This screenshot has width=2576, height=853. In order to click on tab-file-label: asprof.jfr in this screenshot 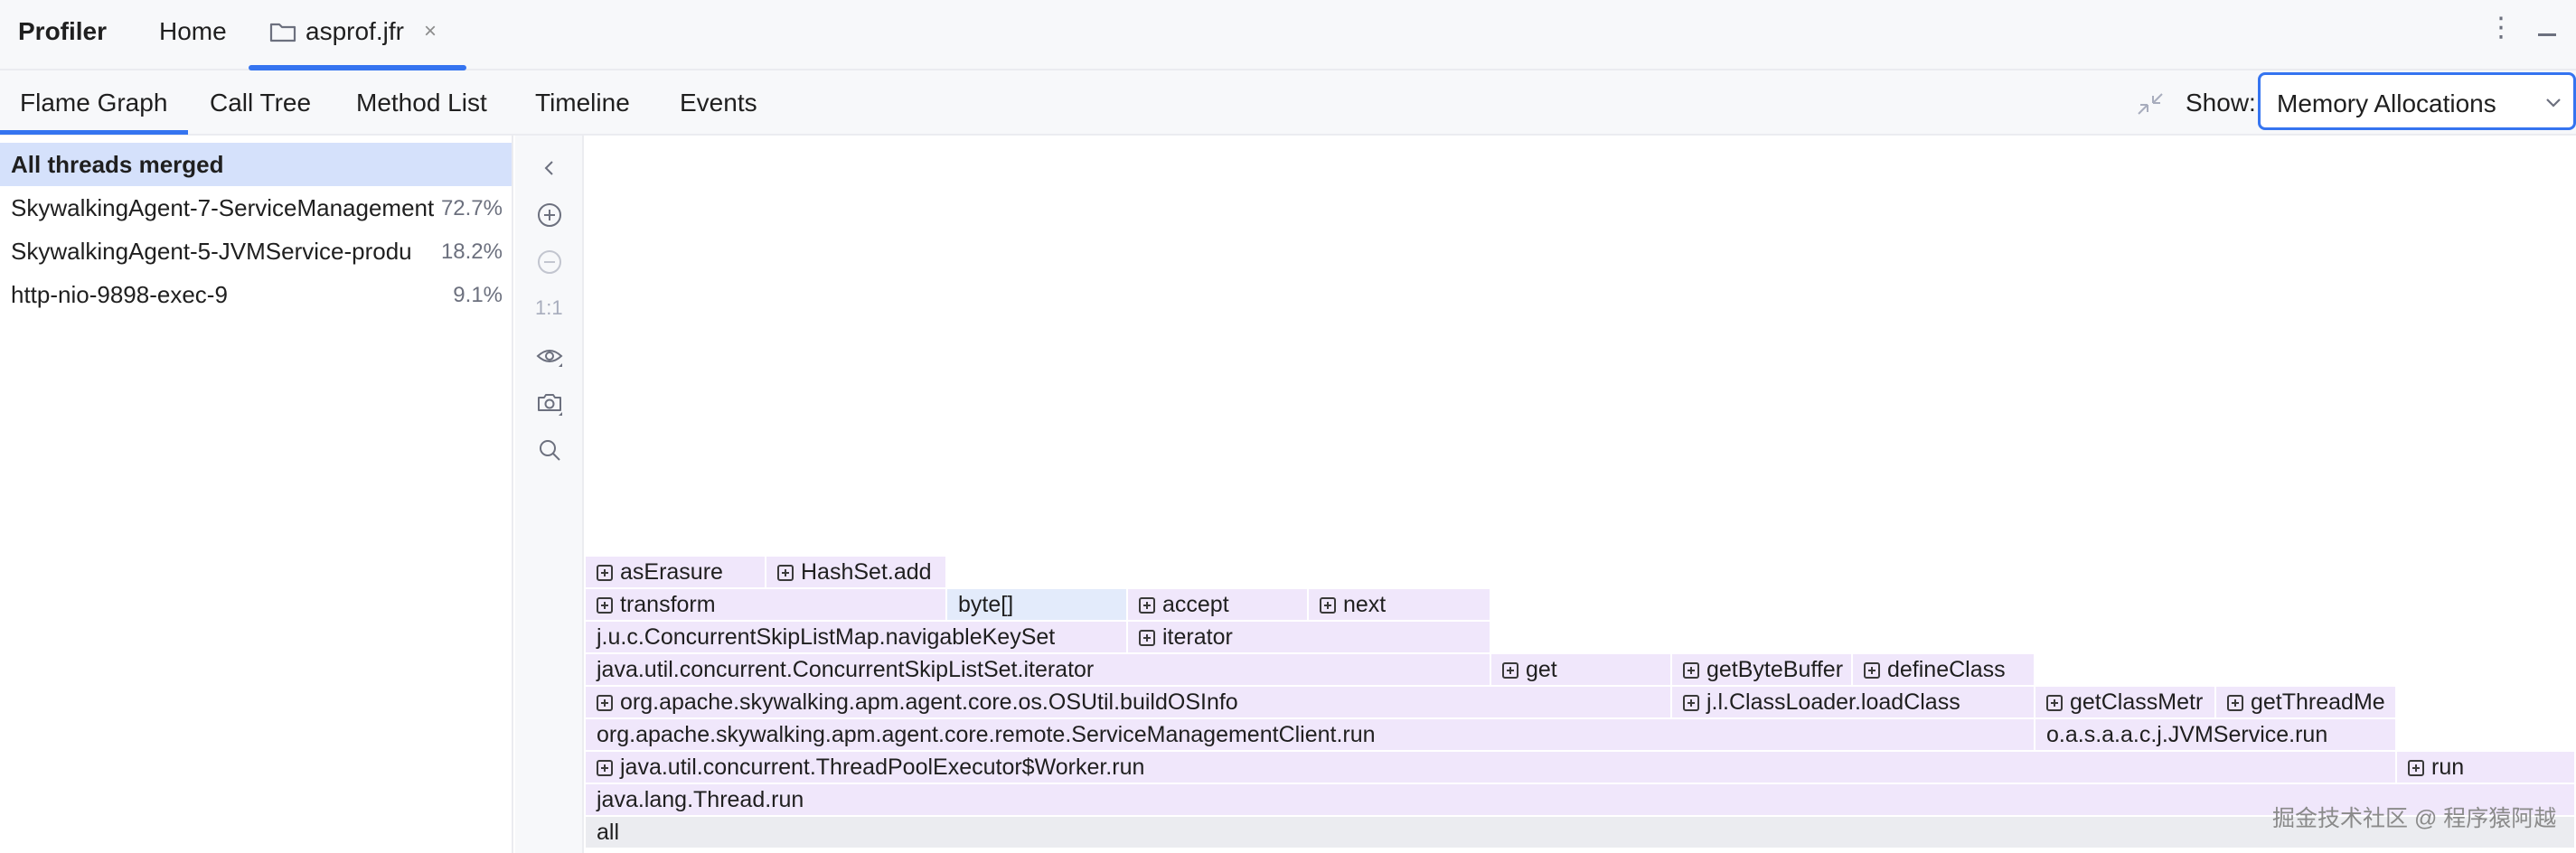, I will do `click(355, 31)`.